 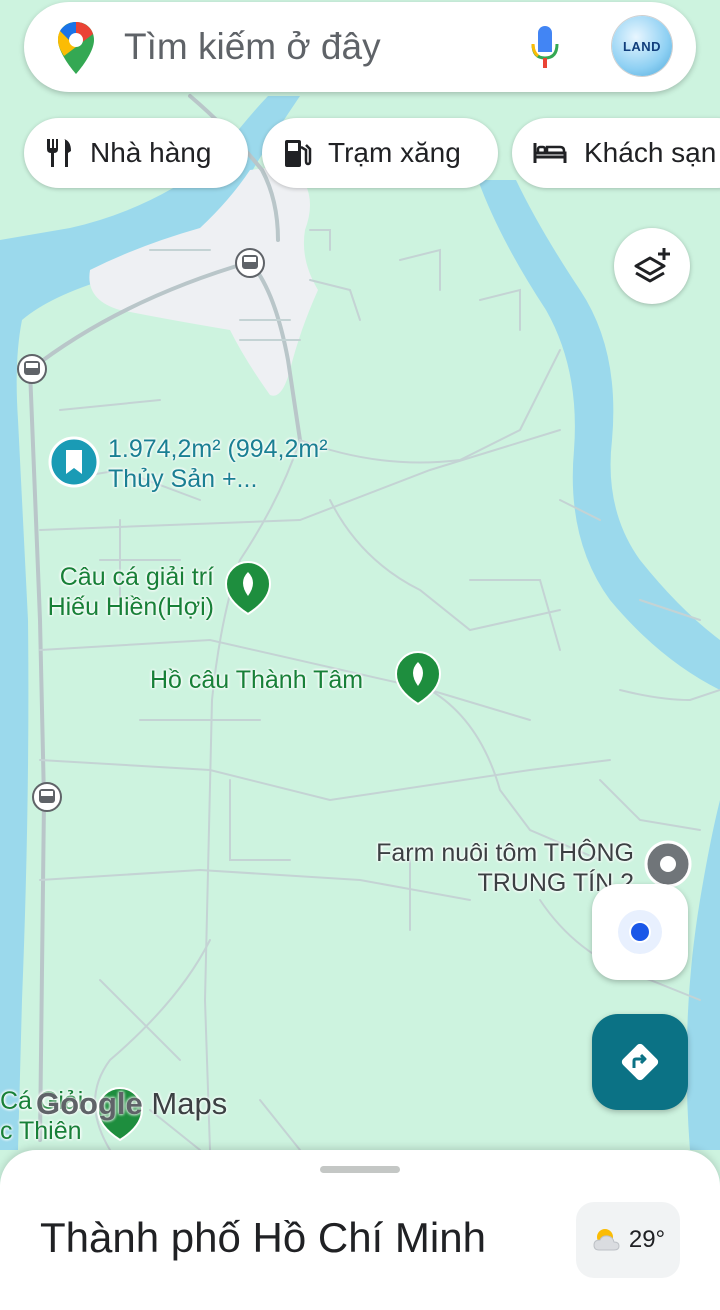 What do you see at coordinates (606, 1240) in the screenshot?
I see `partly-cloudy-icon` at bounding box center [606, 1240].